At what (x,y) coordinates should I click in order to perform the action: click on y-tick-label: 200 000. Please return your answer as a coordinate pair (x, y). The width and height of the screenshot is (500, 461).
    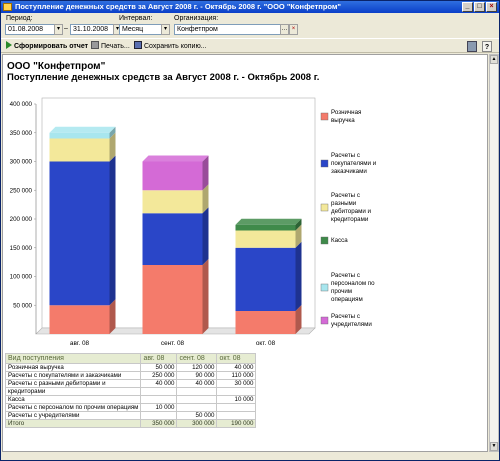
    Looking at the image, I should click on (21, 219).